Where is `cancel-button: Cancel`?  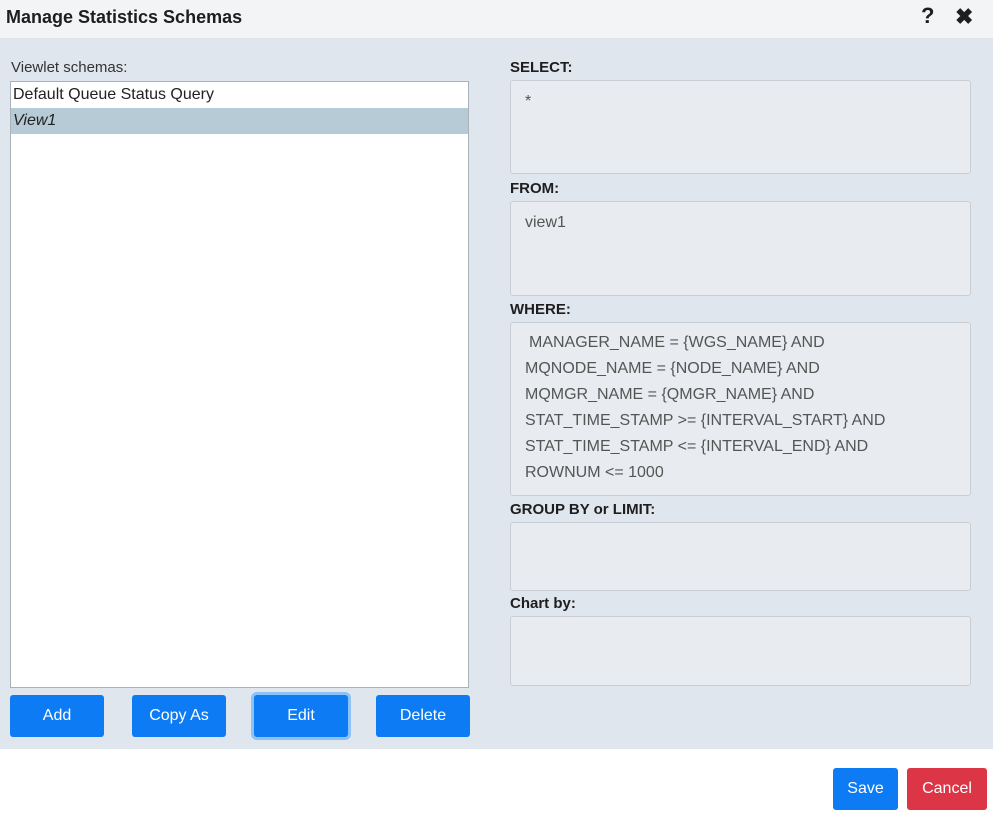 cancel-button: Cancel is located at coordinates (947, 789).